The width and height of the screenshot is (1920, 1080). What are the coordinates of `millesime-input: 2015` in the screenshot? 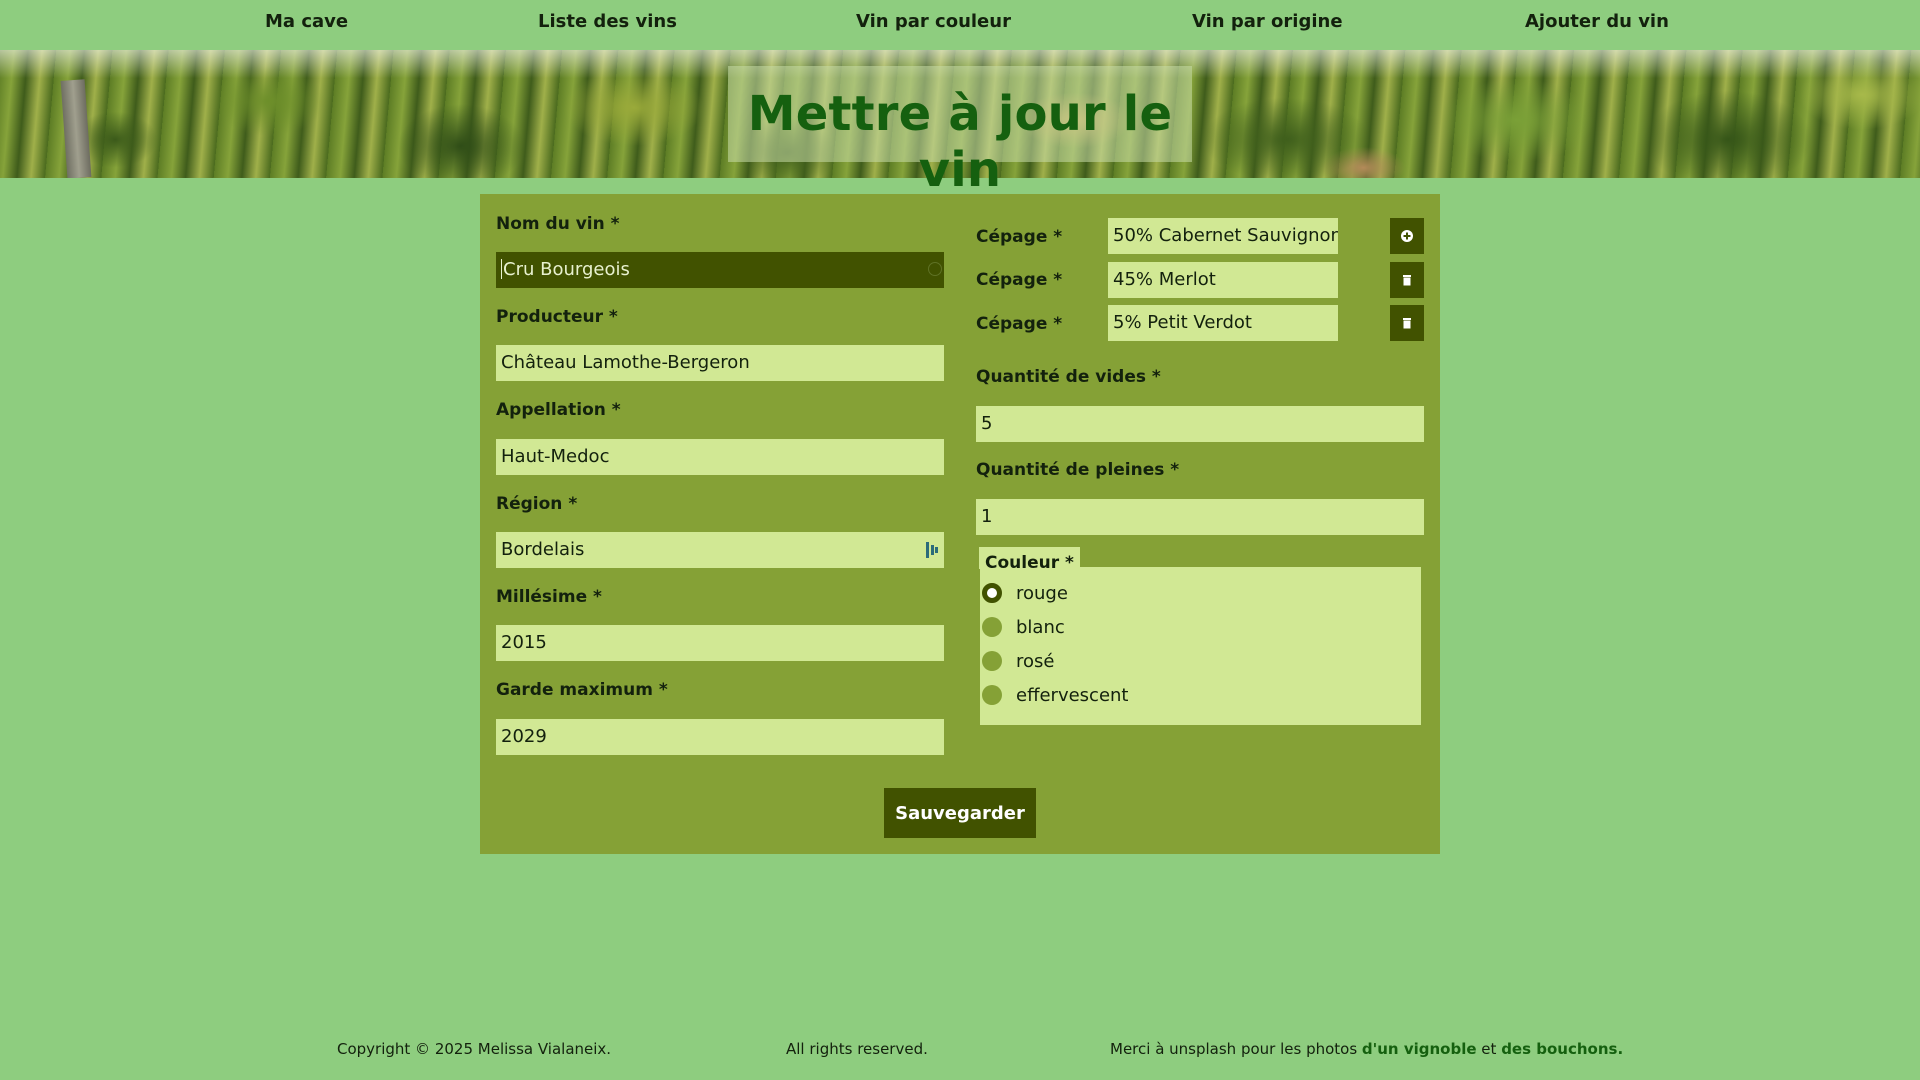 It's located at (720, 643).